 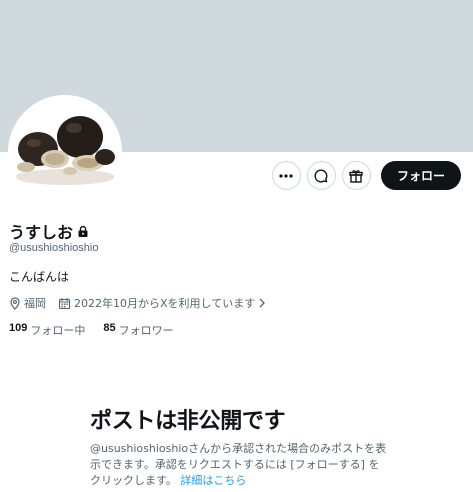 I want to click on avatar, so click(x=65, y=152).